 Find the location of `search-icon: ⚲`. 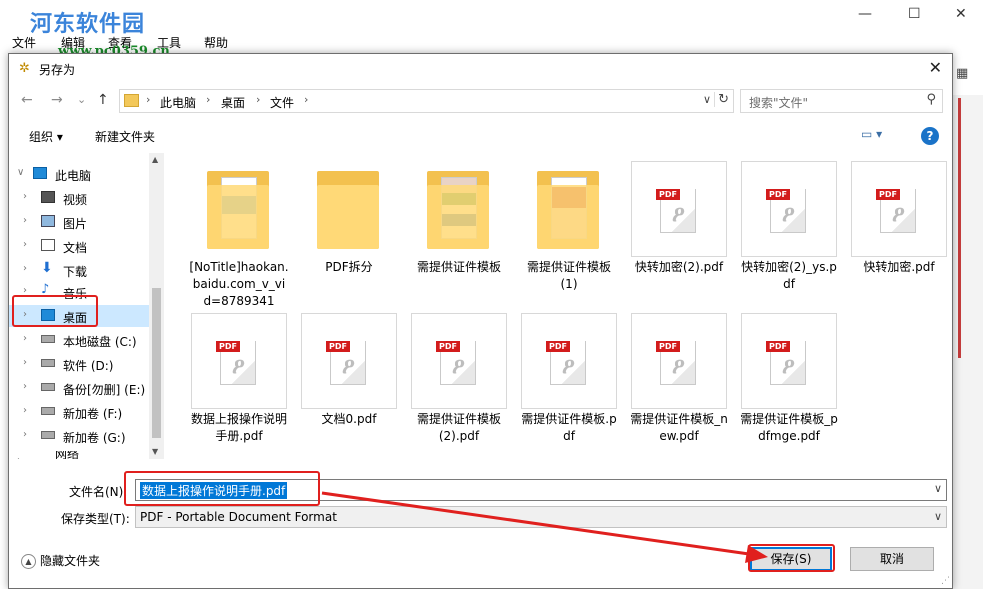

search-icon: ⚲ is located at coordinates (931, 99).